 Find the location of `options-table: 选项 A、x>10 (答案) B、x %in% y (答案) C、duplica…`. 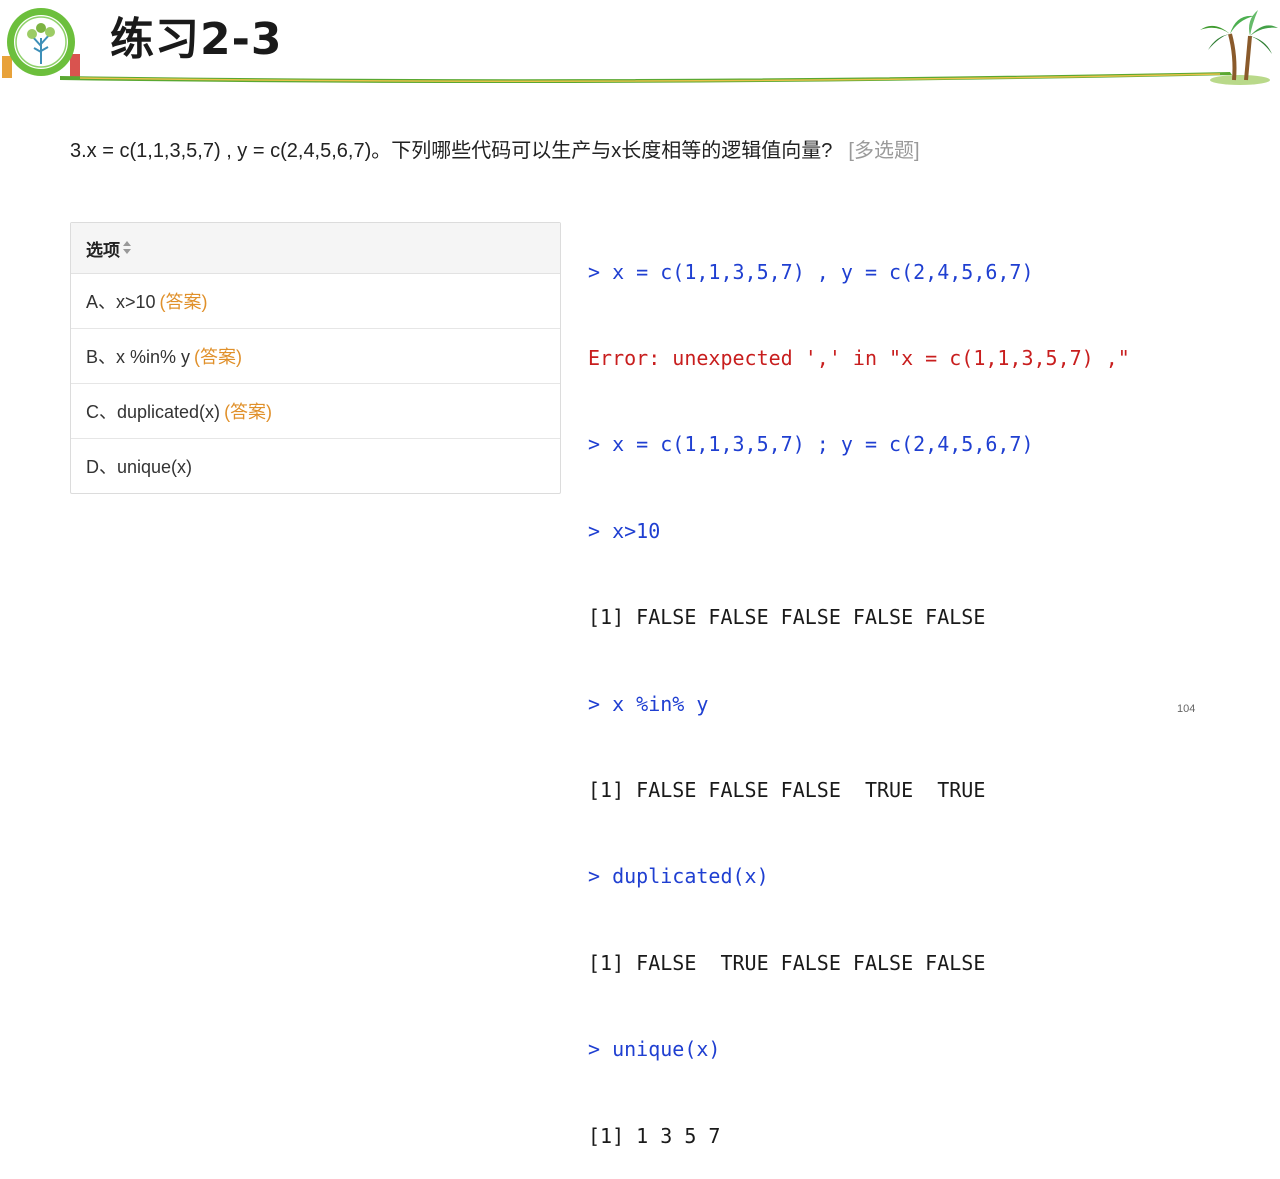

options-table: 选项 A、x>10 (答案) B、x %in% y (答案) C、duplica… is located at coordinates (315, 358).